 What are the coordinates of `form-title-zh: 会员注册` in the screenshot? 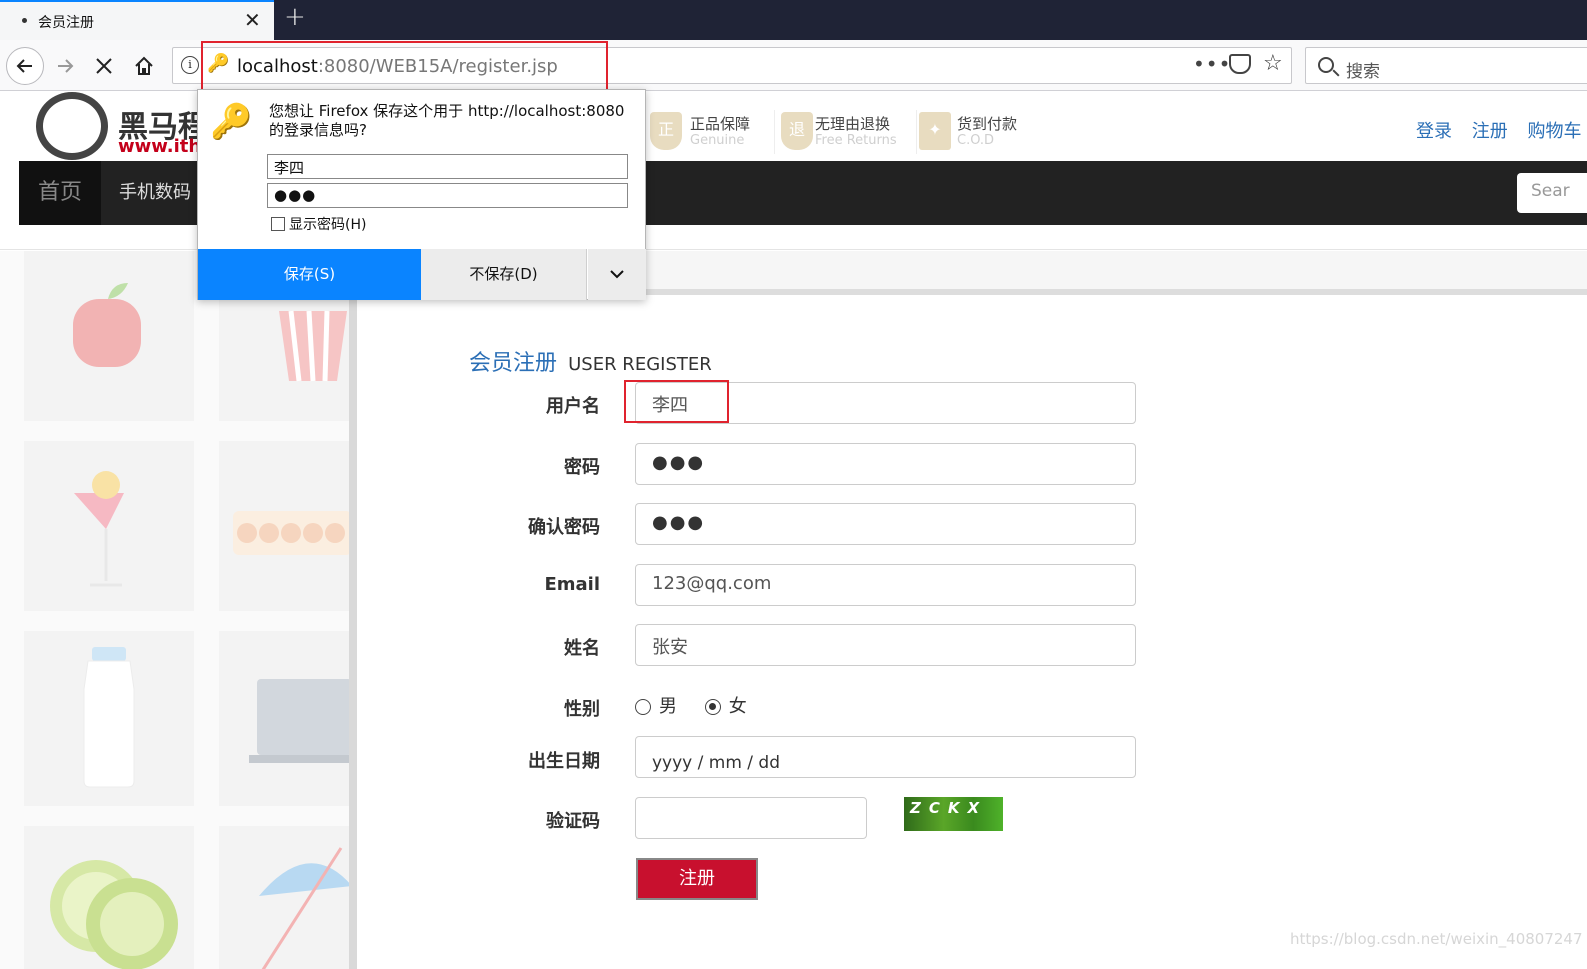 It's located at (513, 363).